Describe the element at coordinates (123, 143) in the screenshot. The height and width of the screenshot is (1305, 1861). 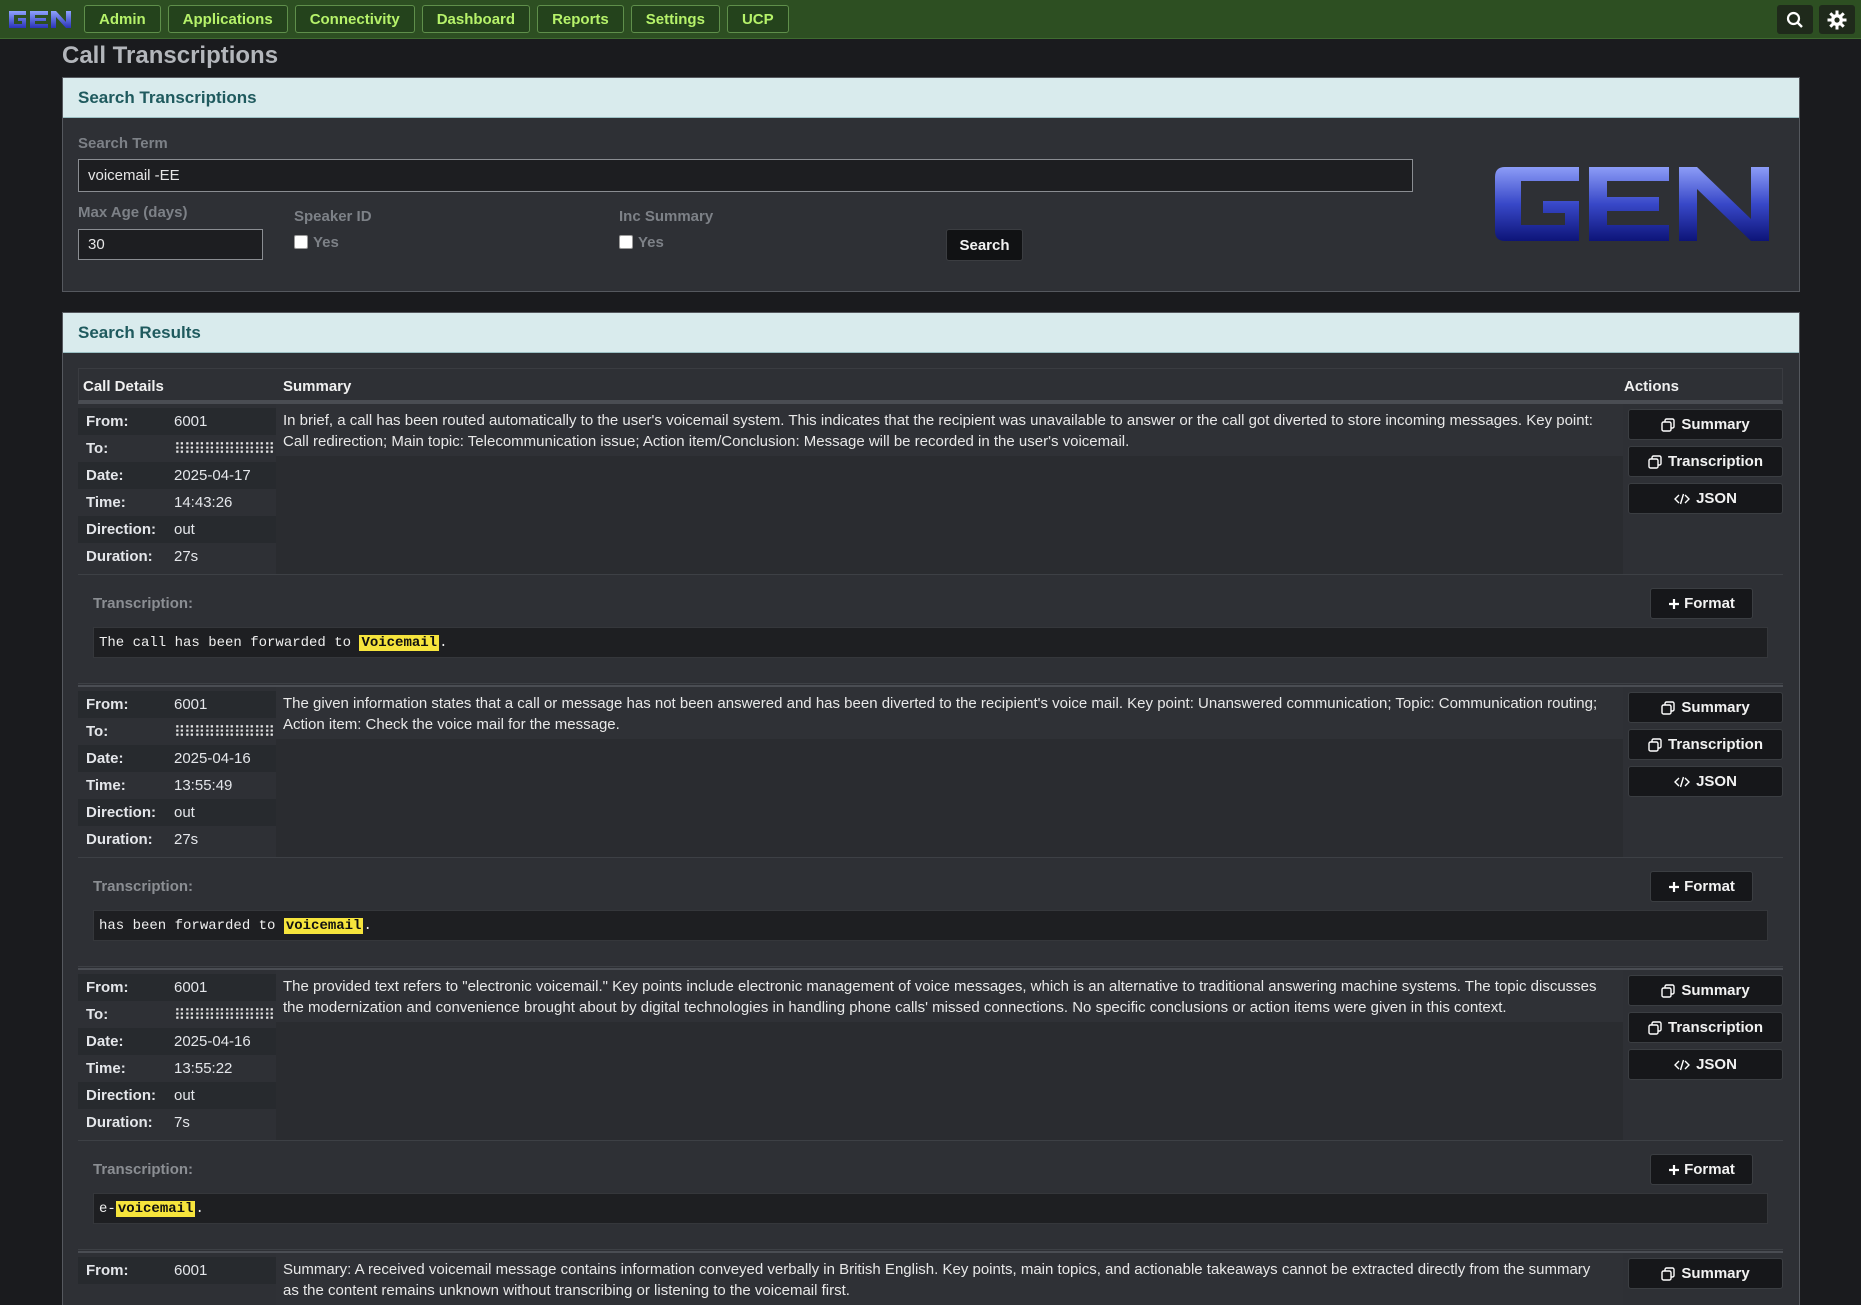
I see `search-term-label: Search Term` at that location.